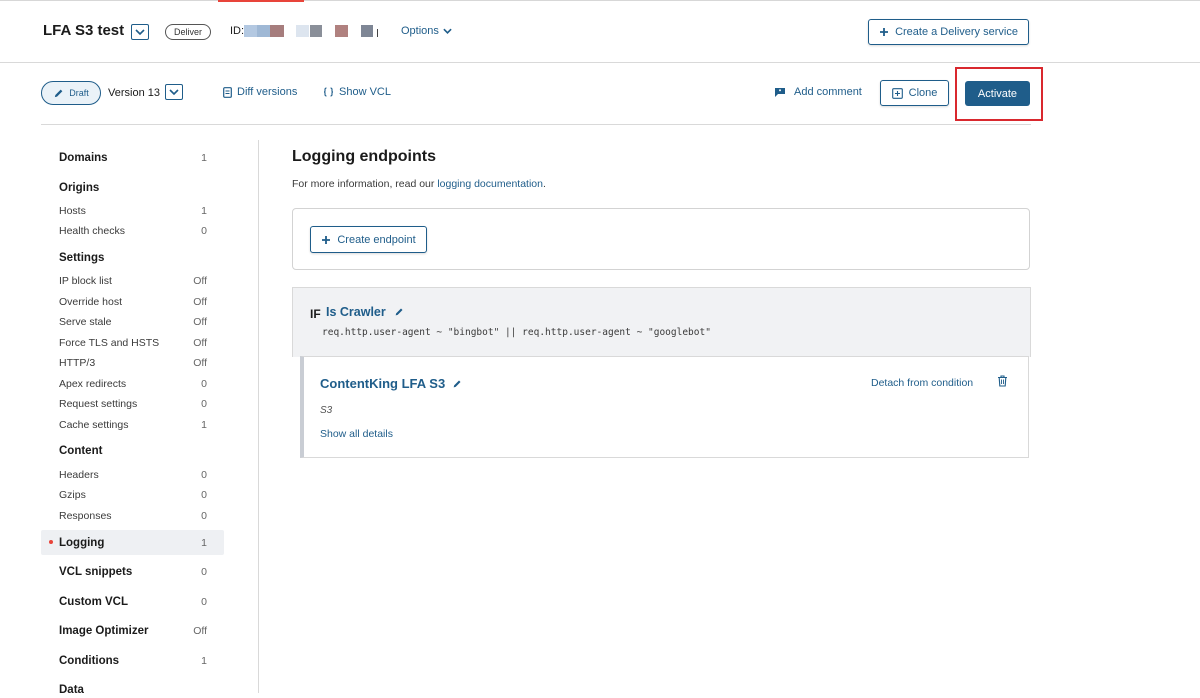  Describe the element at coordinates (132, 516) in the screenshot. I see `sidebar-item-responses: Responses 0` at that location.